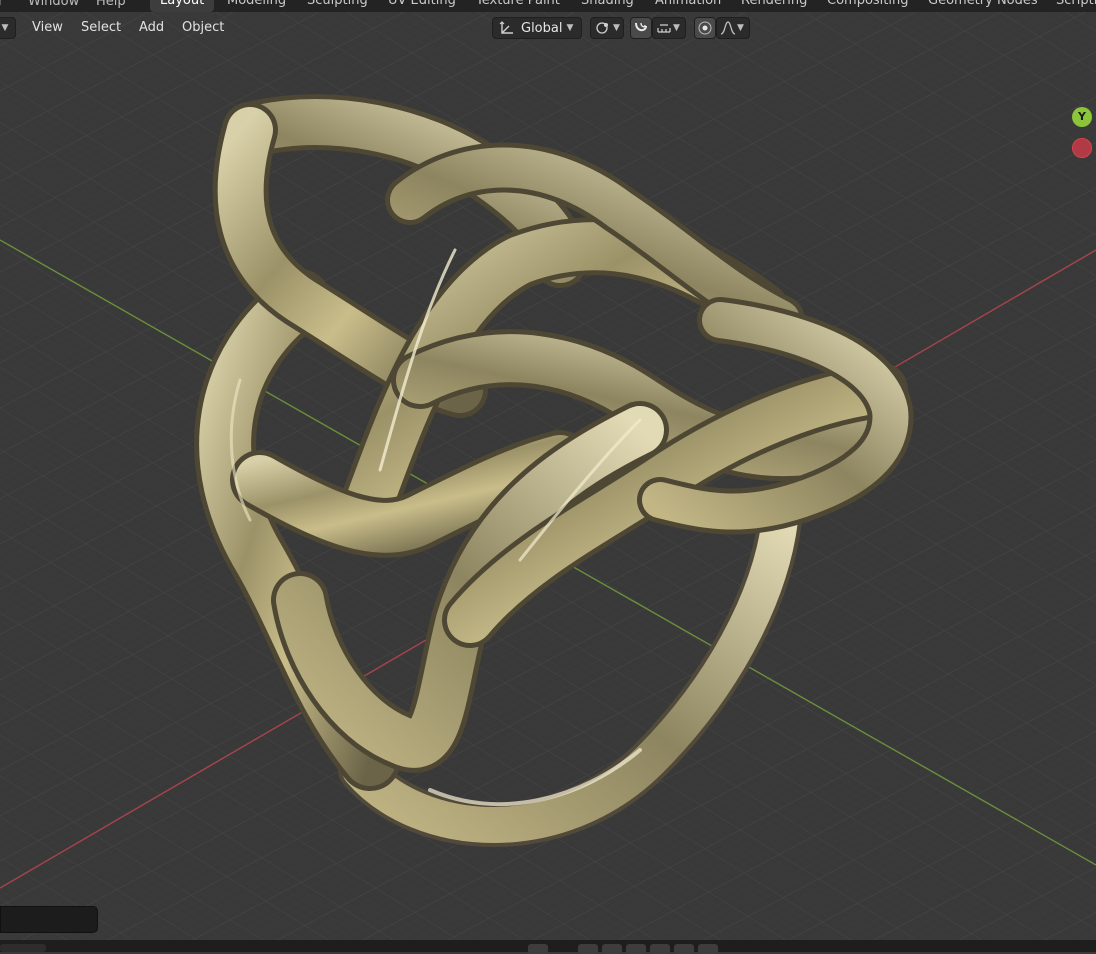 The height and width of the screenshot is (954, 1096). What do you see at coordinates (774, 6) in the screenshot?
I see `tab-rendering: Rendering` at bounding box center [774, 6].